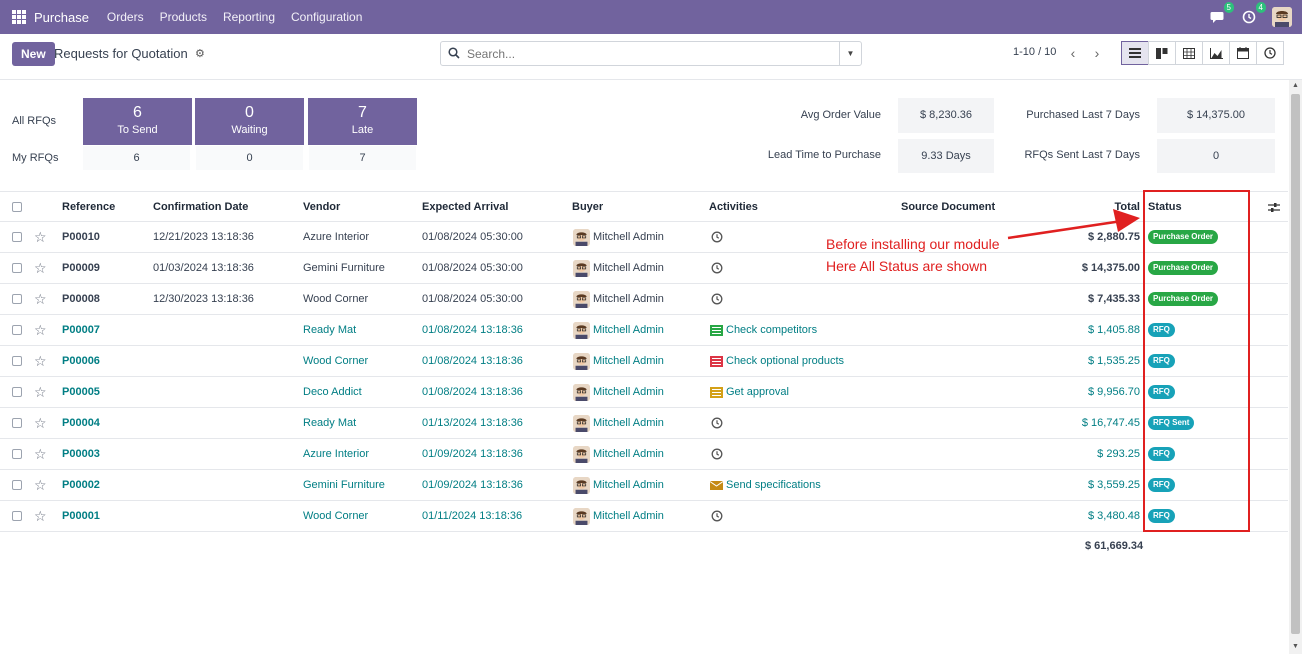  Describe the element at coordinates (771, 330) in the screenshot. I see `row-activity: Check competitors` at that location.